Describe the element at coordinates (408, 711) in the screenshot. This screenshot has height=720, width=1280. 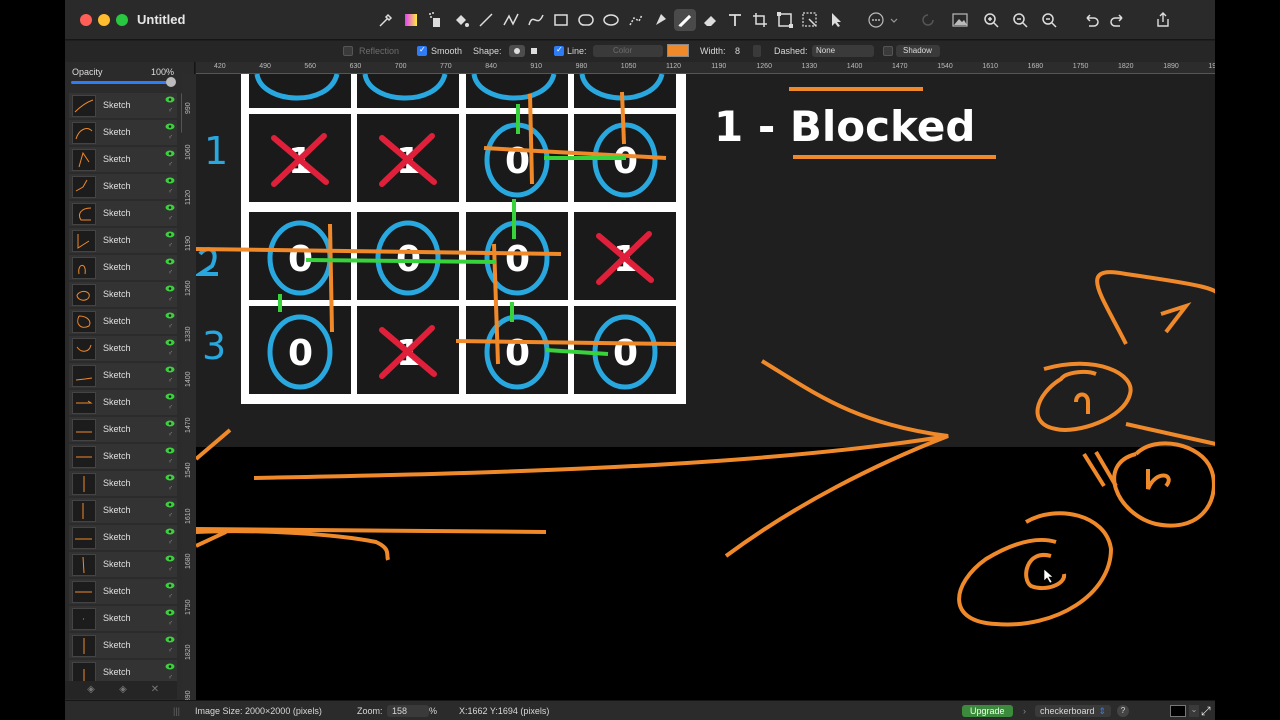
I see `zoom-select: 158` at that location.